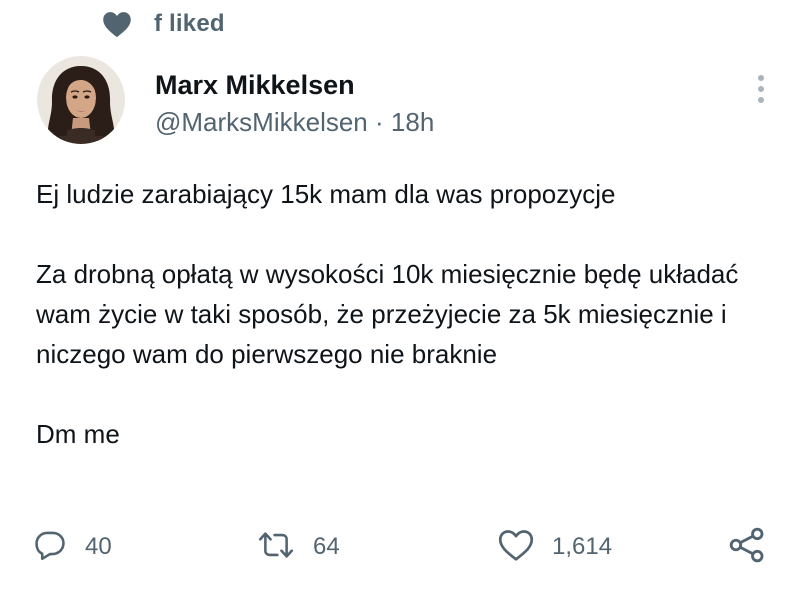  What do you see at coordinates (261, 122) in the screenshot?
I see `author-handle: @MarksMikkelsen` at bounding box center [261, 122].